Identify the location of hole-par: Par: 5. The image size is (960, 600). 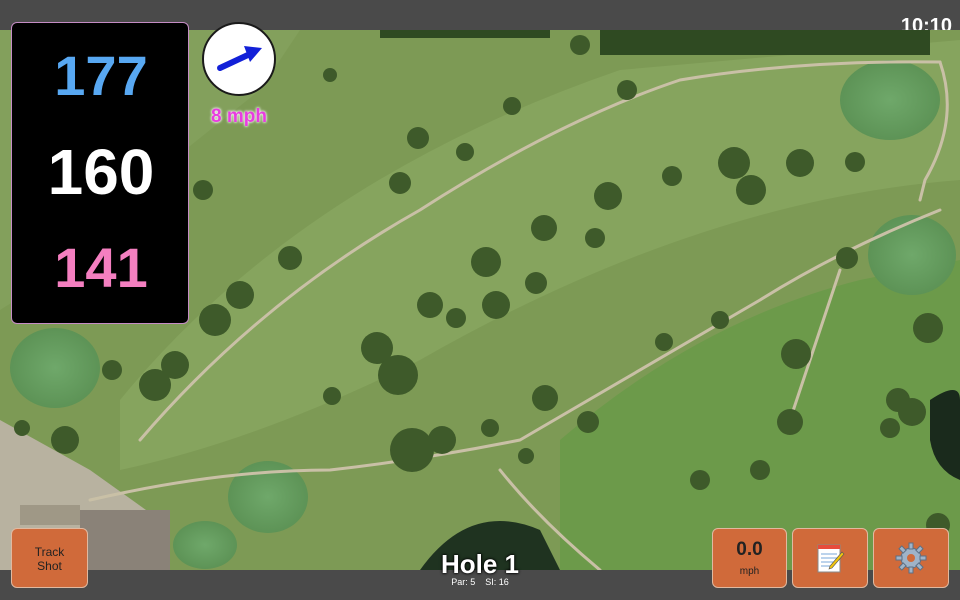
(463, 582).